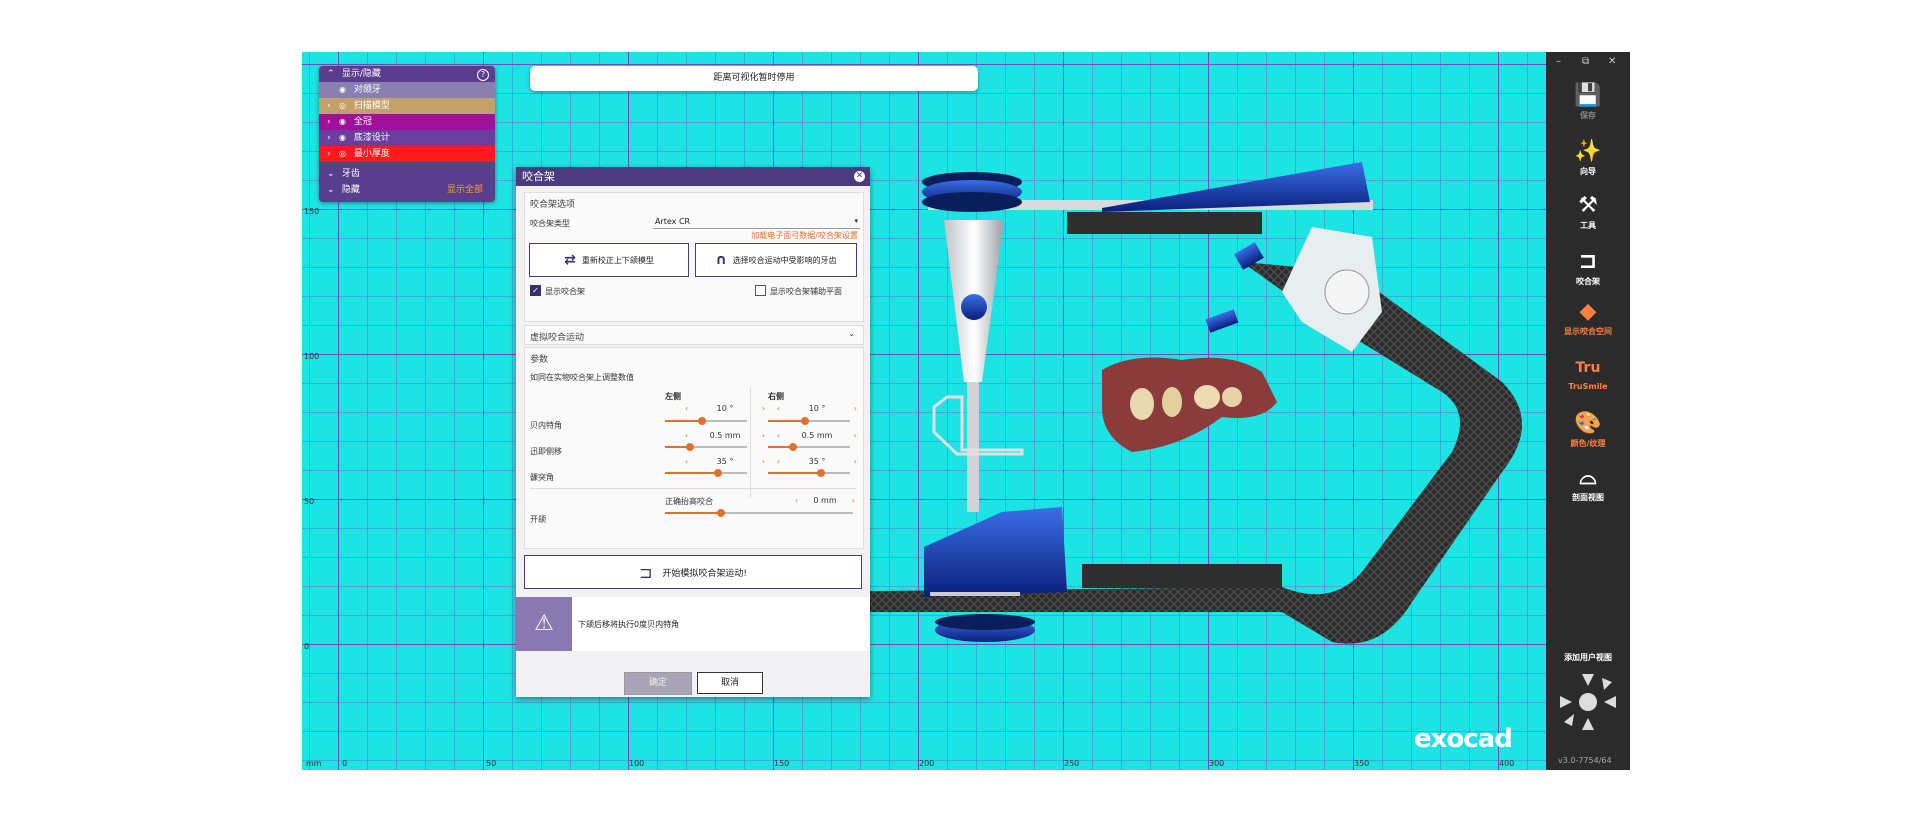 Image resolution: width=1920 pixels, height=818 pixels. What do you see at coordinates (1588, 267) in the screenshot?
I see `tool-articulator: ⊐ 咬合架` at bounding box center [1588, 267].